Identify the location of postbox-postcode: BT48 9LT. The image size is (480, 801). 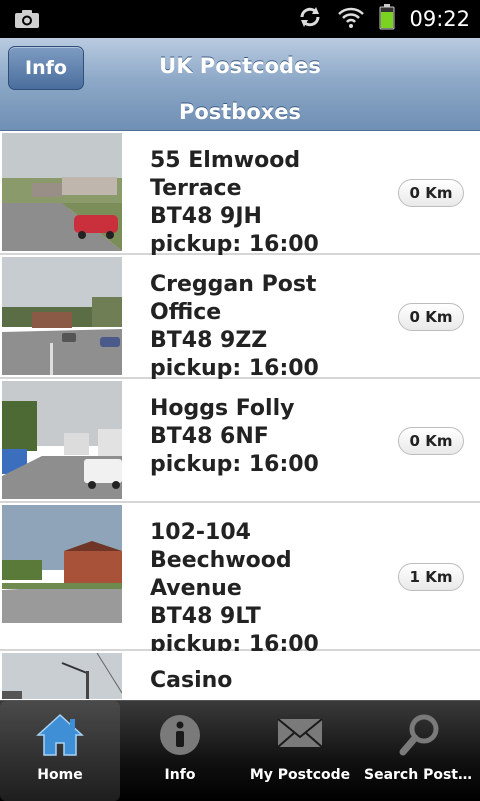
(205, 616).